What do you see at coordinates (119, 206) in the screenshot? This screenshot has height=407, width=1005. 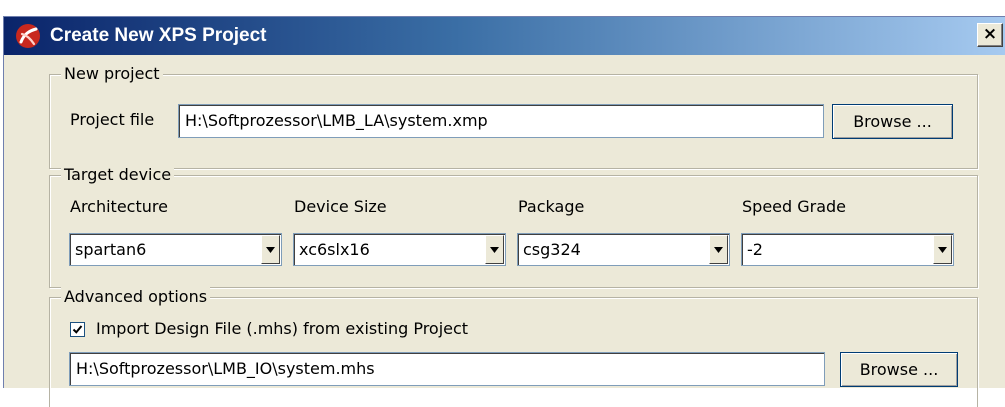 I see `architecture-label: Architecture` at bounding box center [119, 206].